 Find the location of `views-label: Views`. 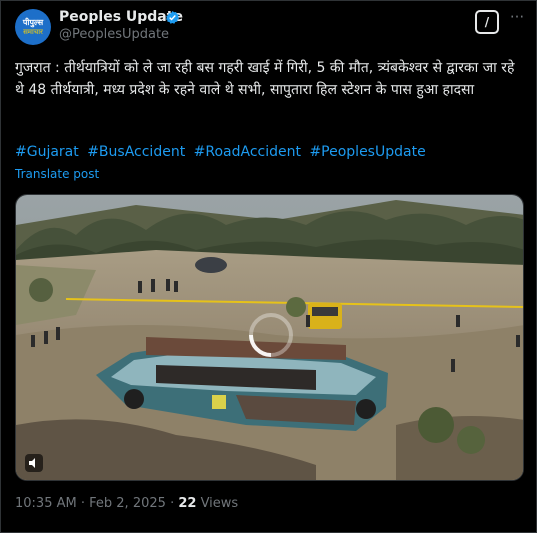

views-label: Views is located at coordinates (219, 503).